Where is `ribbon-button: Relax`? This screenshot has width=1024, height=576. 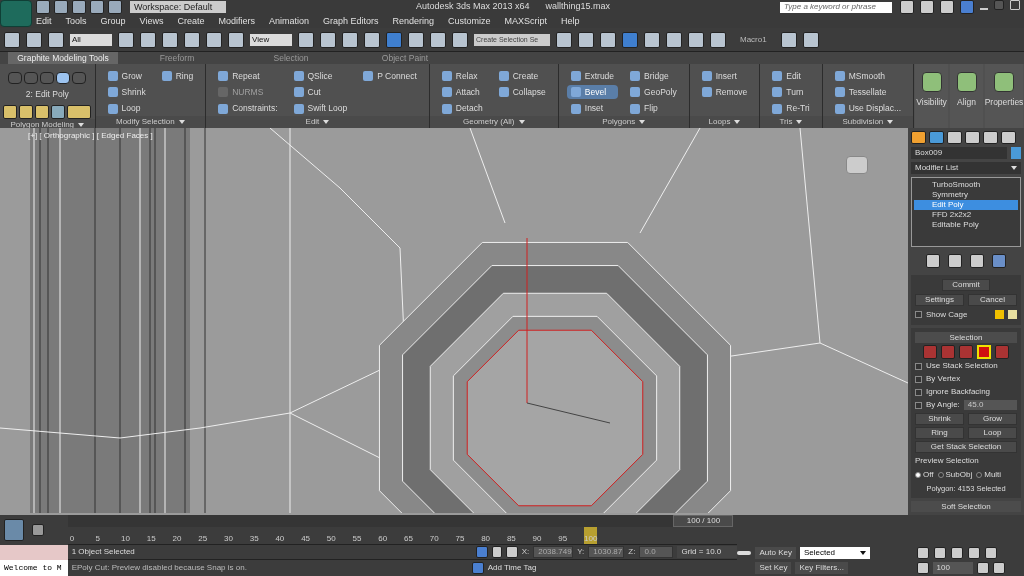
ribbon-button: Relax is located at coordinates (462, 76).